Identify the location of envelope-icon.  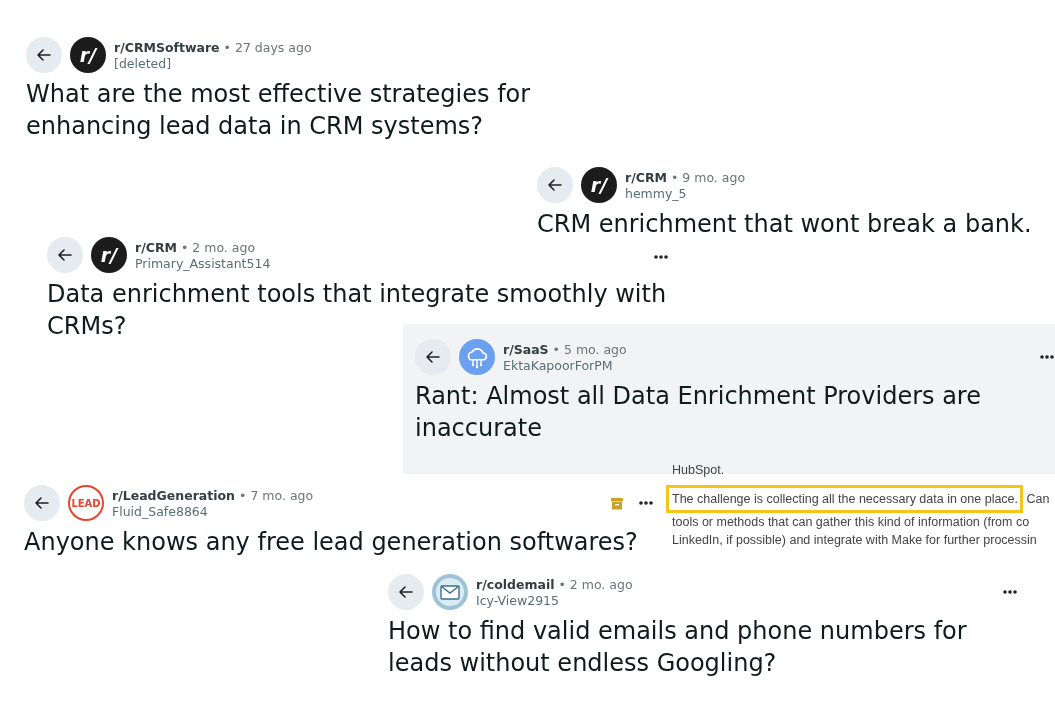
(450, 592).